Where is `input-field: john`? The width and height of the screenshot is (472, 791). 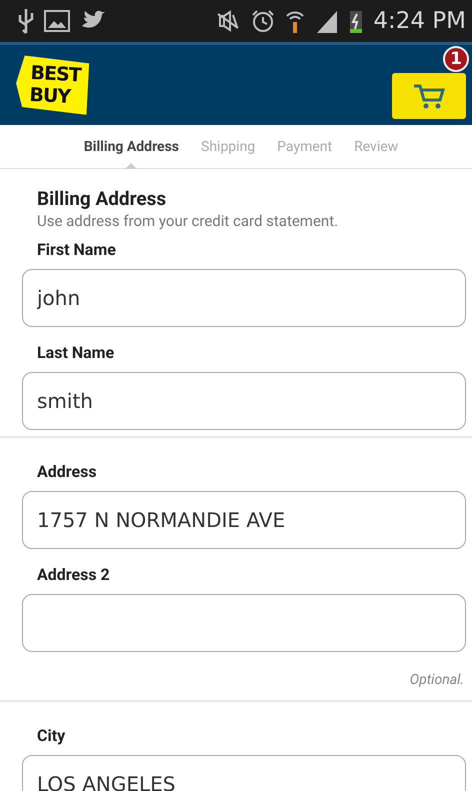 input-field: john is located at coordinates (244, 298).